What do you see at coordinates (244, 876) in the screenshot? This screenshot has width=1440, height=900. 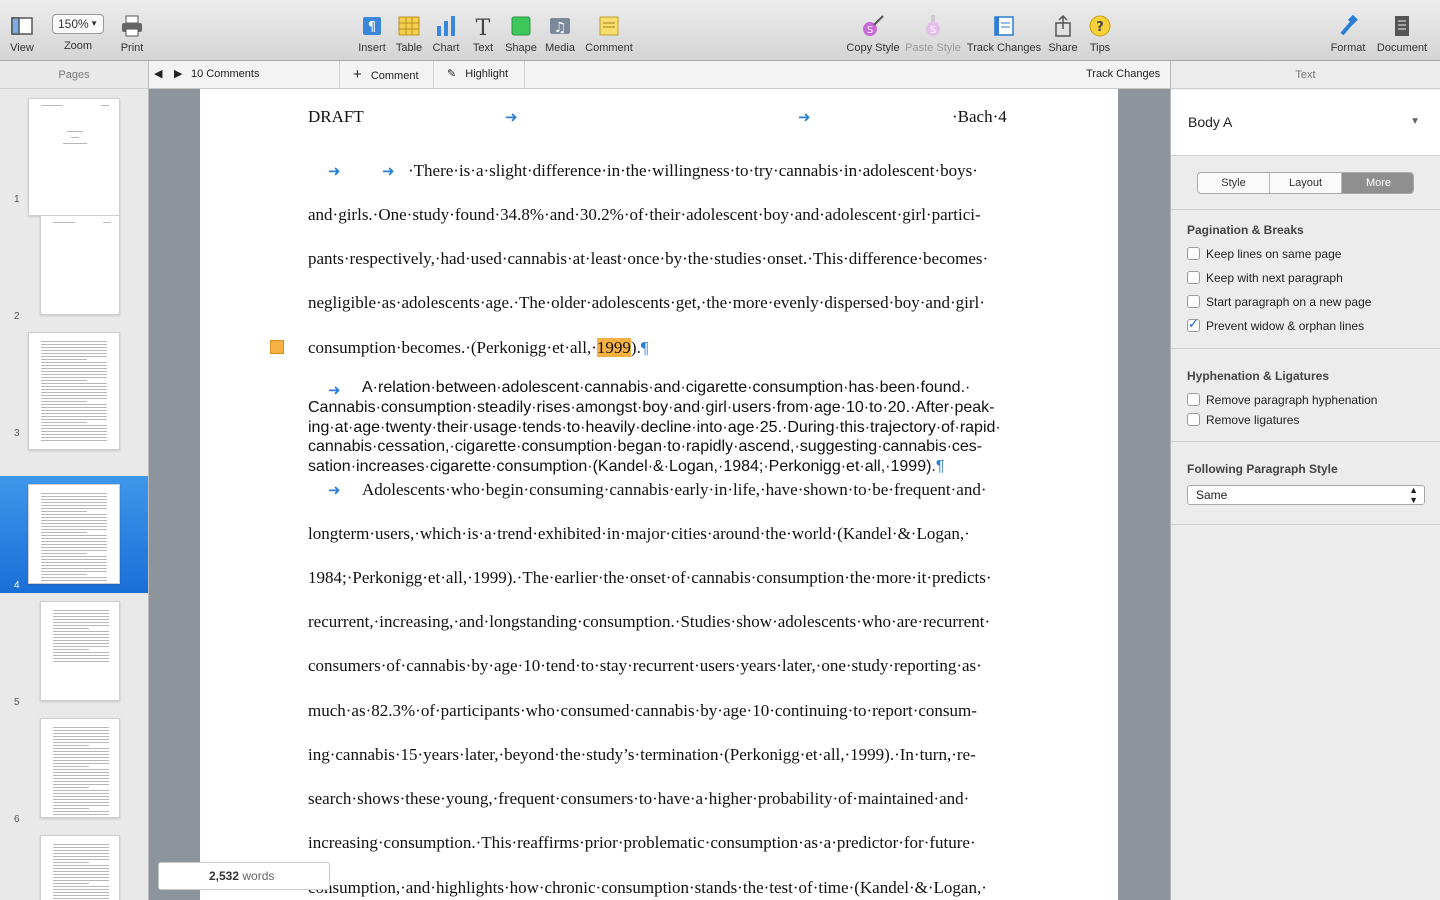 I see `word-count: 2,532 words` at bounding box center [244, 876].